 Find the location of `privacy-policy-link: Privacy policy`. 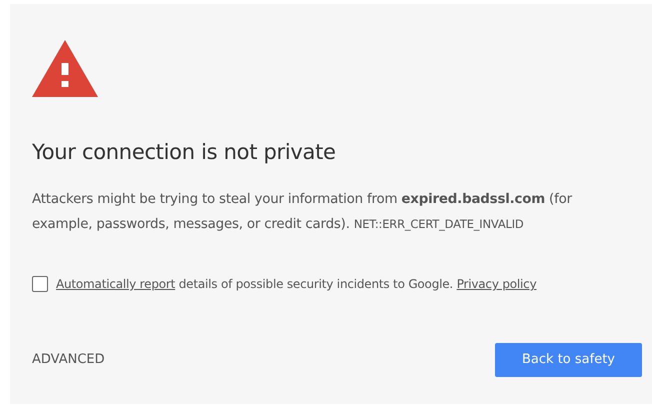

privacy-policy-link: Privacy policy is located at coordinates (496, 284).